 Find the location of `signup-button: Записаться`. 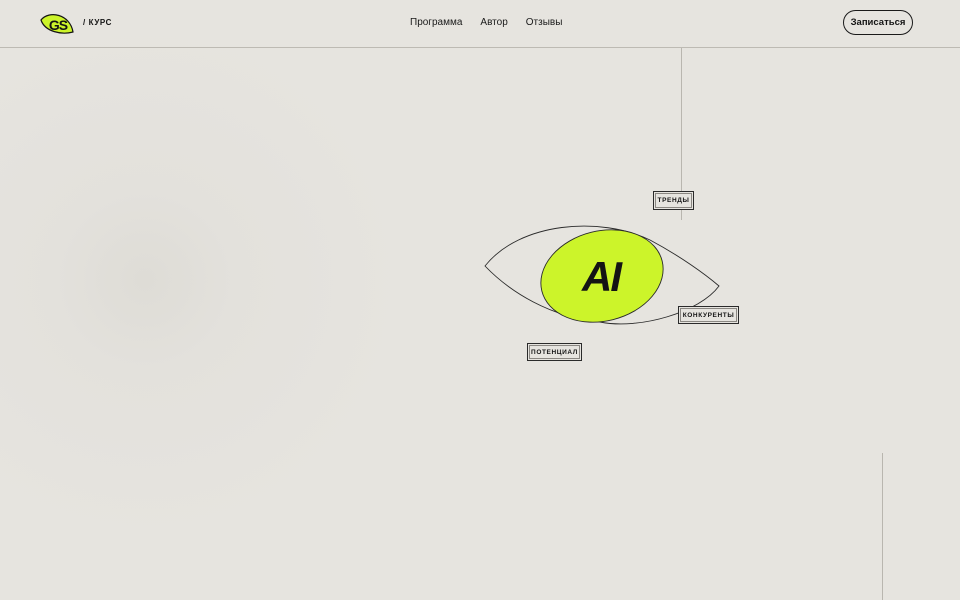

signup-button: Записаться is located at coordinates (878, 22).